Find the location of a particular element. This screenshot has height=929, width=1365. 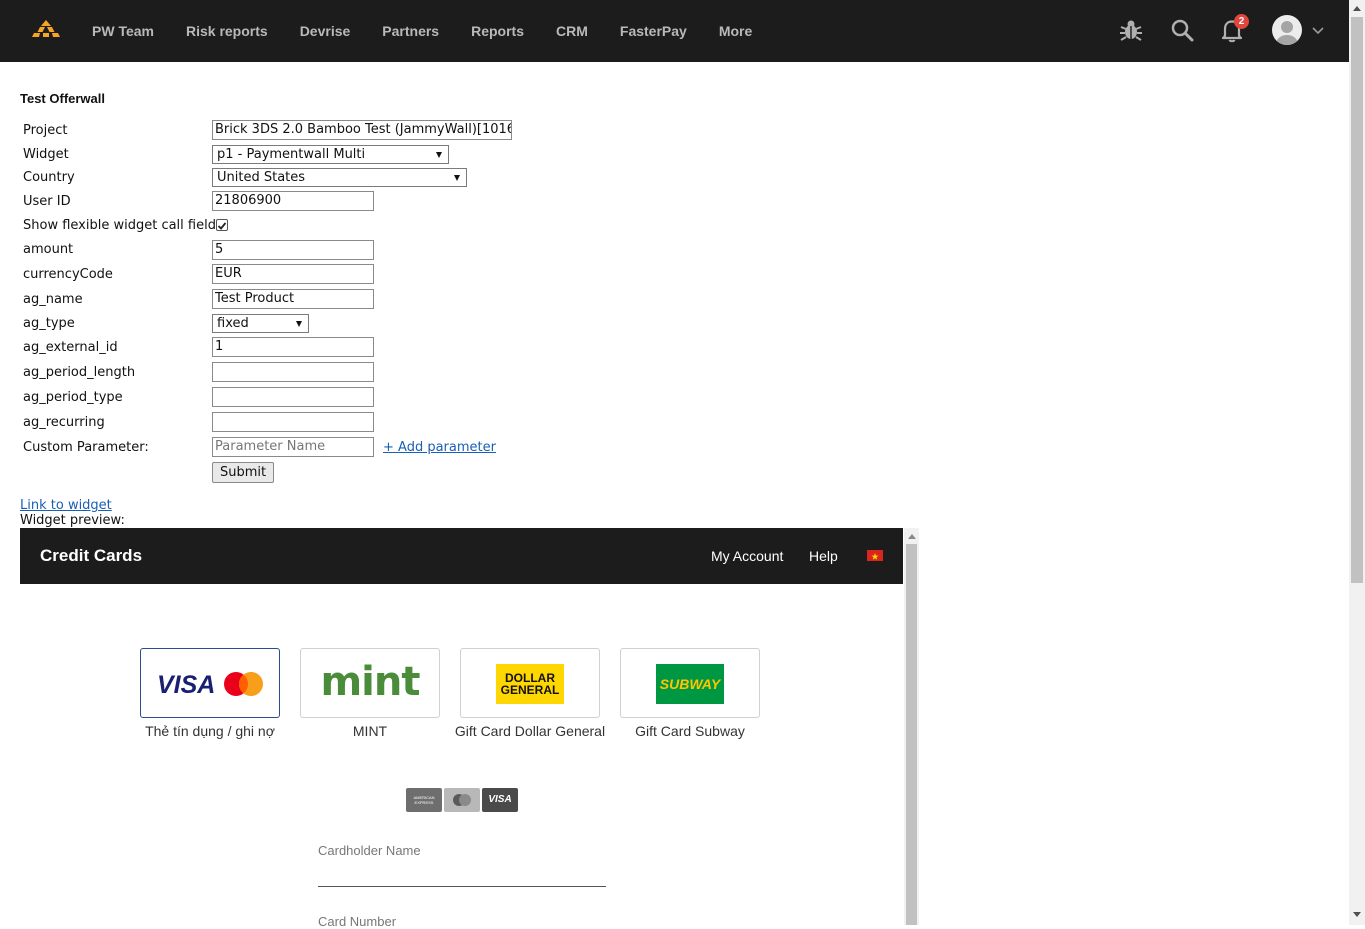

ag-type-select-value: fixed is located at coordinates (233, 323).